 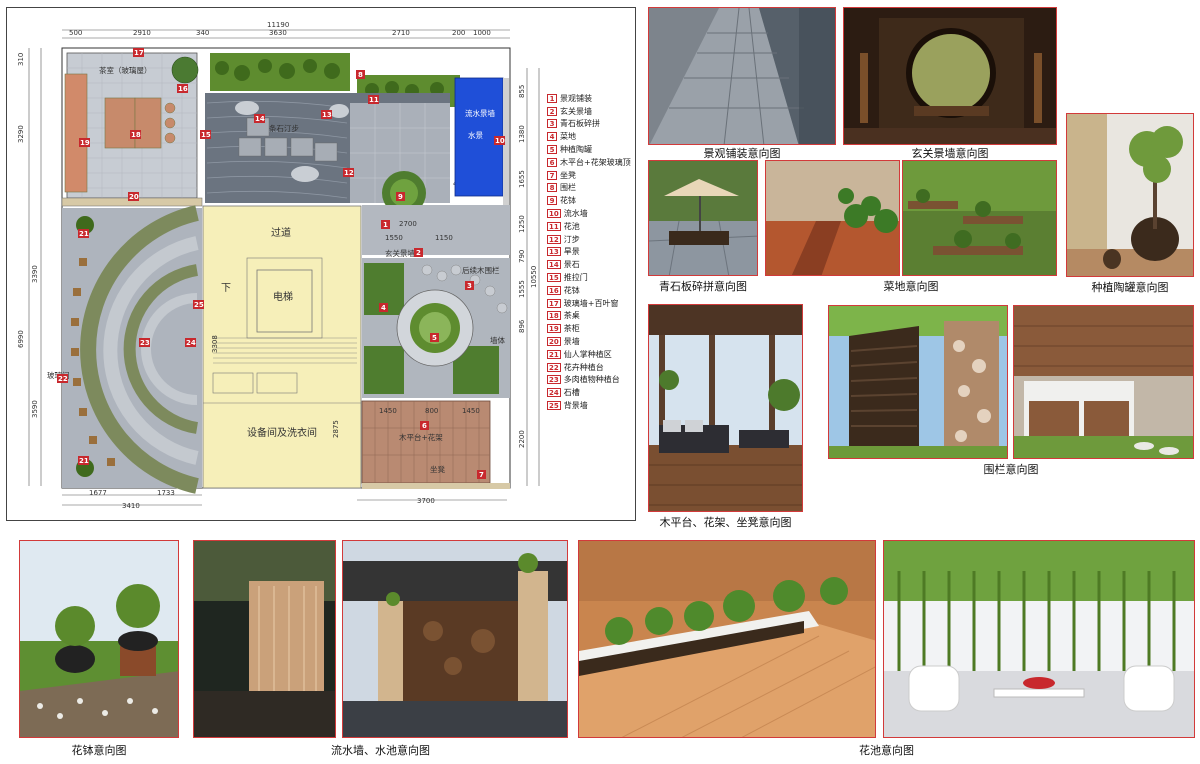 I want to click on dim-right-7: 896, so click(x=522, y=326).